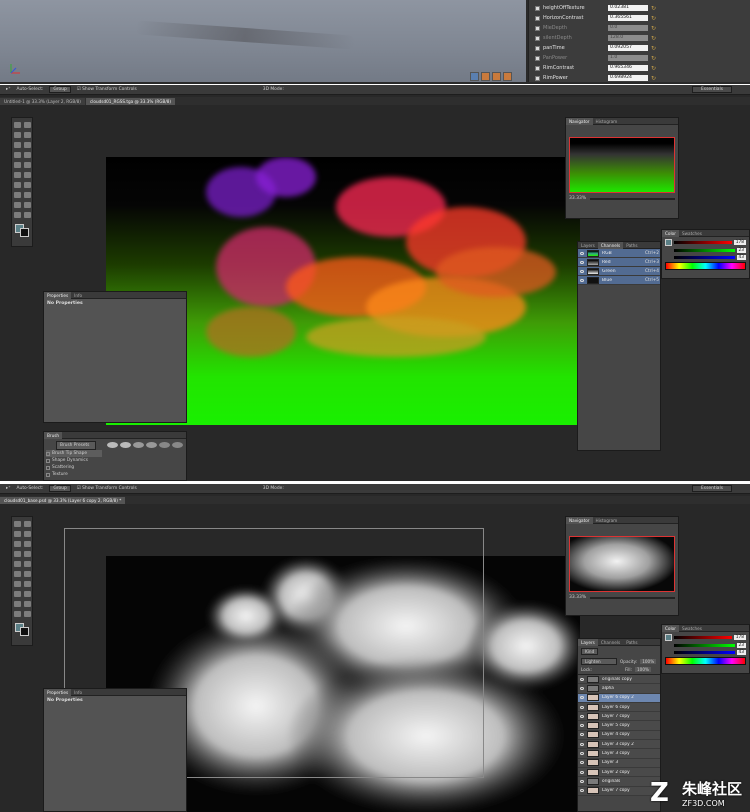  Describe the element at coordinates (619, 735) in the screenshot. I see `layer-row: Layer 4 copy` at that location.